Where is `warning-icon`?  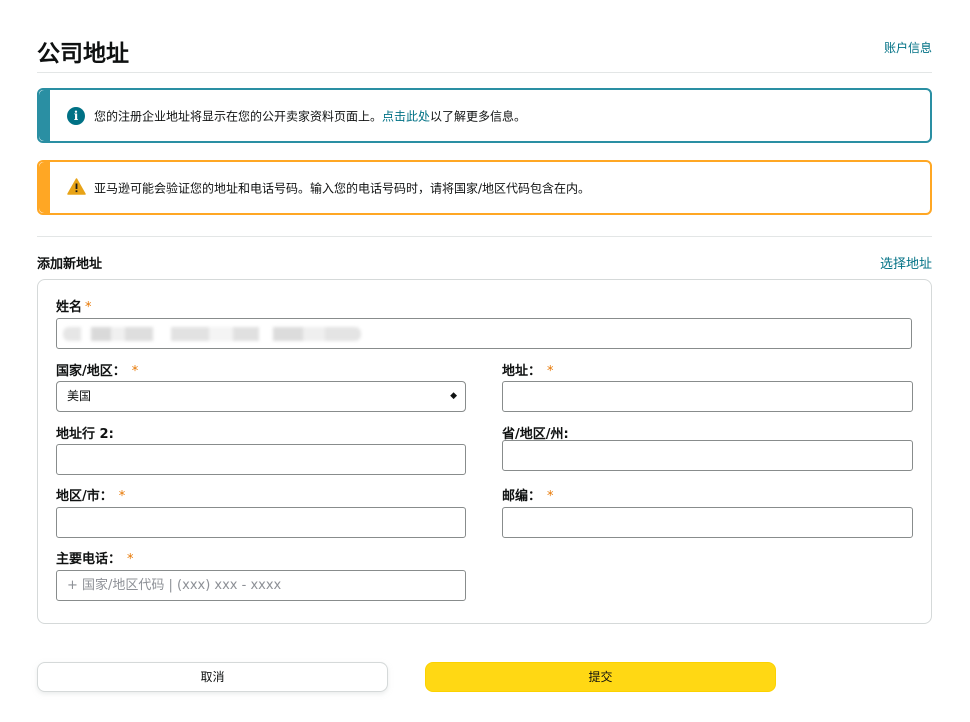
warning-icon is located at coordinates (76, 187).